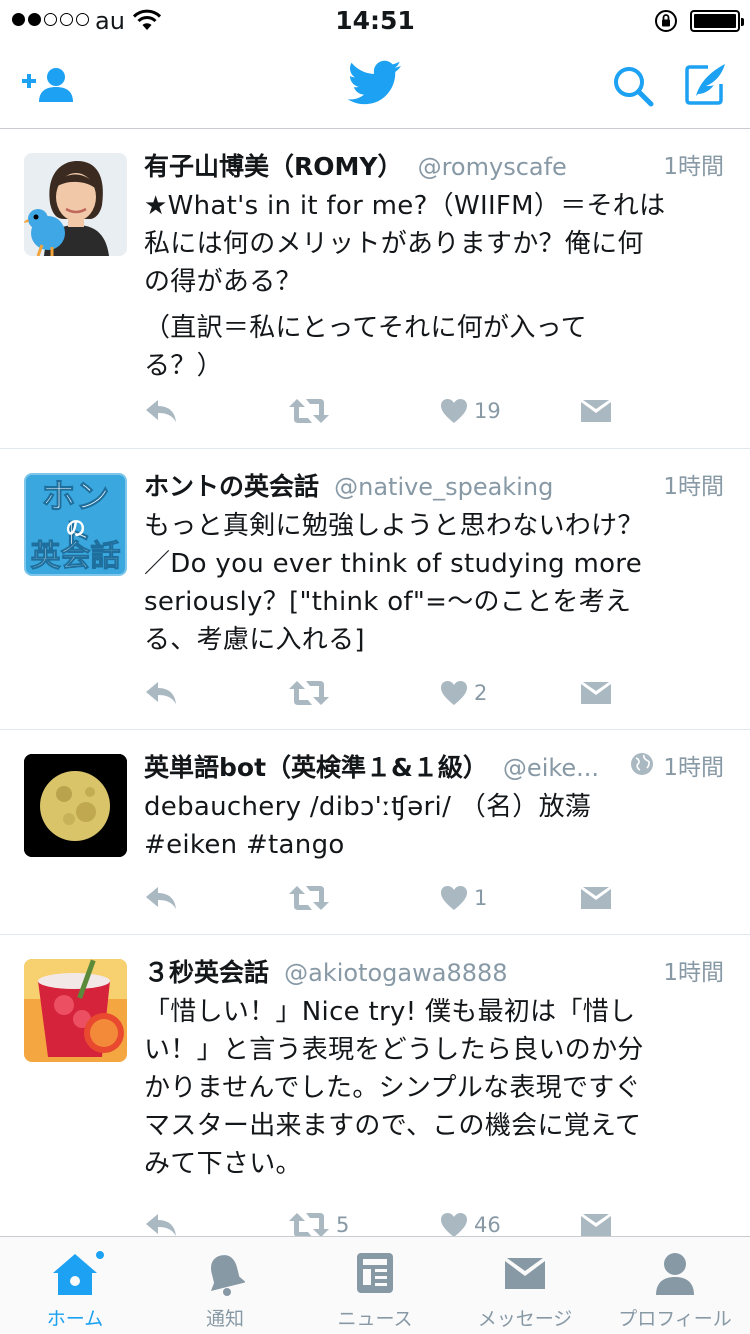  Describe the element at coordinates (487, 1224) in the screenshot. I see `like-count: 46` at that location.